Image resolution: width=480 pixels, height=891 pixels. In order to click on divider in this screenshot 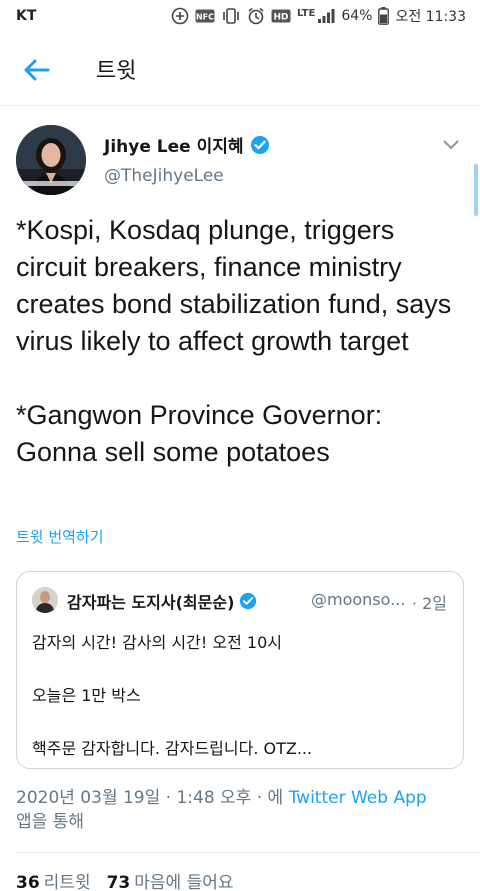, I will do `click(248, 852)`.